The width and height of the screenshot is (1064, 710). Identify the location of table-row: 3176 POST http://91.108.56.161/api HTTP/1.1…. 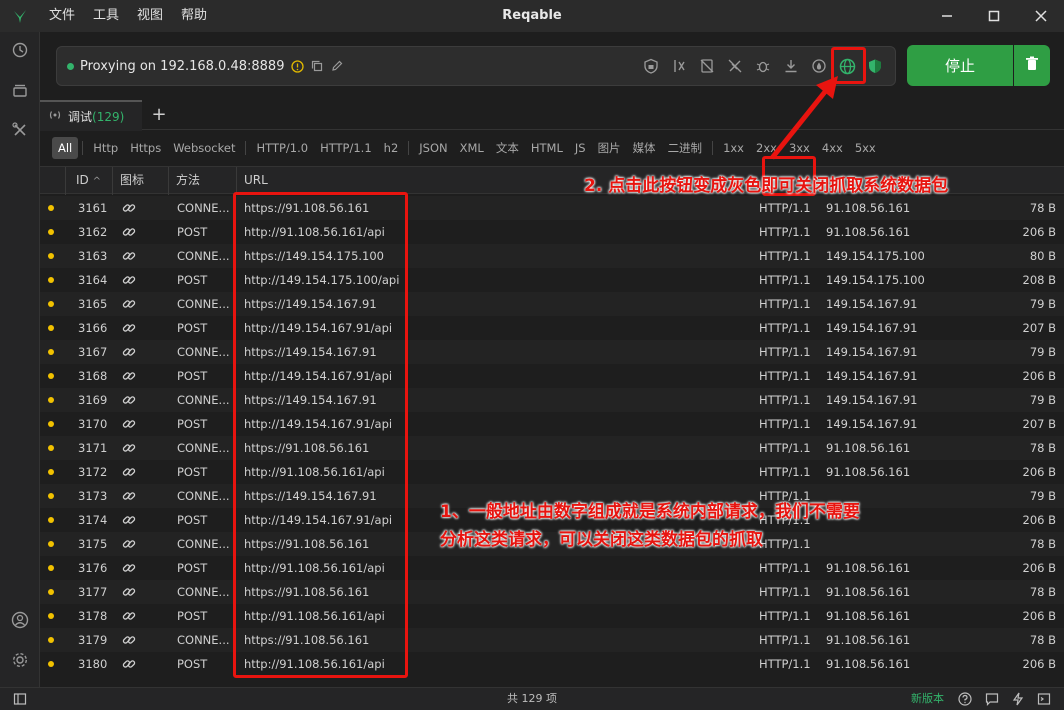
(552, 568).